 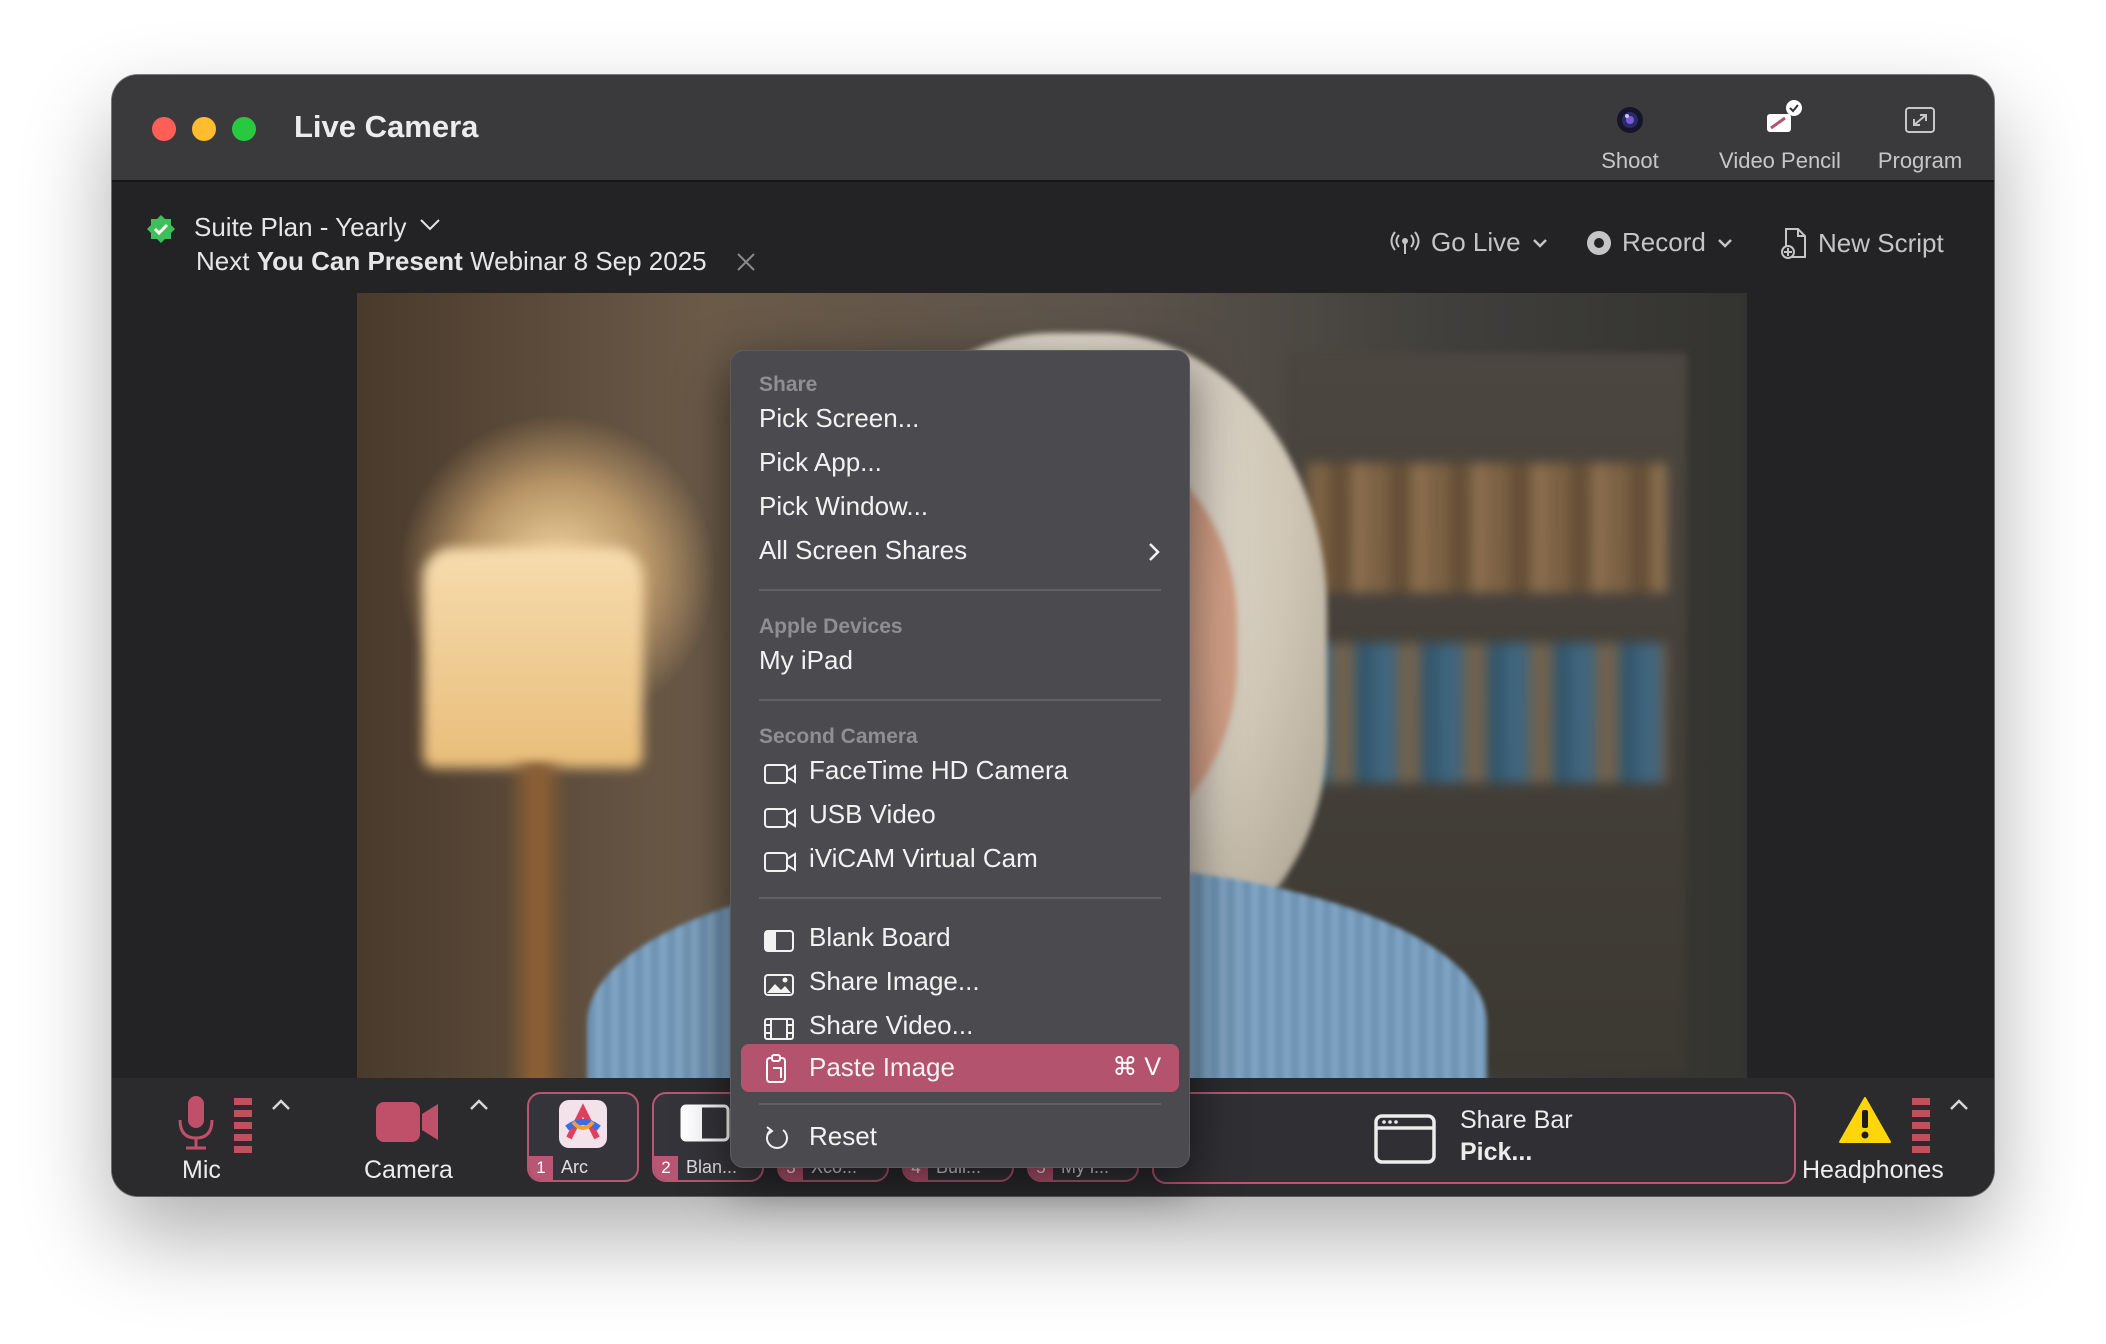 What do you see at coordinates (386, 126) in the screenshot?
I see `window-title: Live Camera` at bounding box center [386, 126].